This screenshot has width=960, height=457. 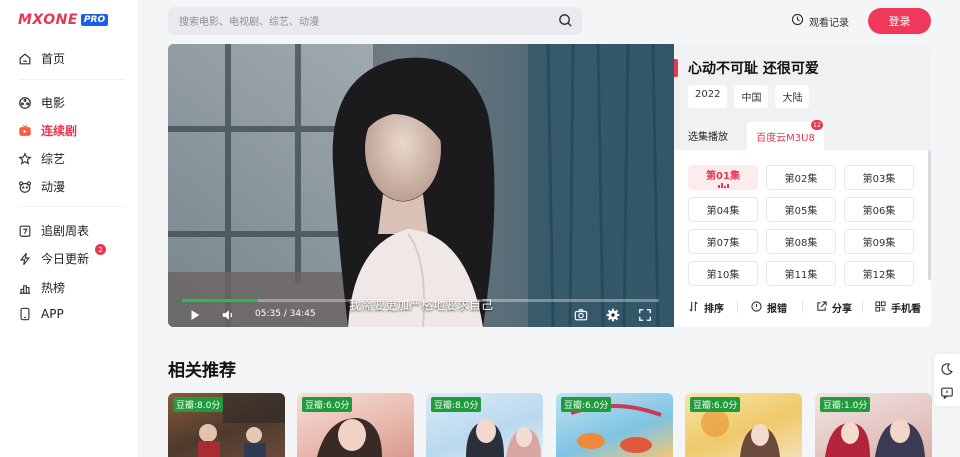 I want to click on related-title: 相关推荐, so click(x=202, y=371).